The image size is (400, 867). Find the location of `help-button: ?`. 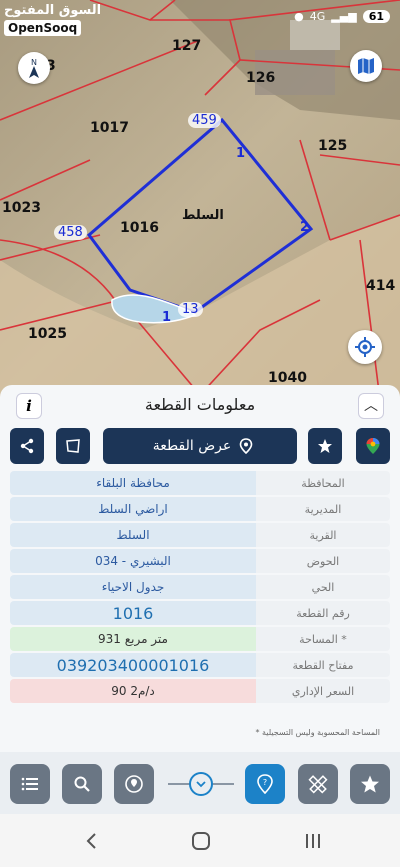

help-button: ? is located at coordinates (265, 784).